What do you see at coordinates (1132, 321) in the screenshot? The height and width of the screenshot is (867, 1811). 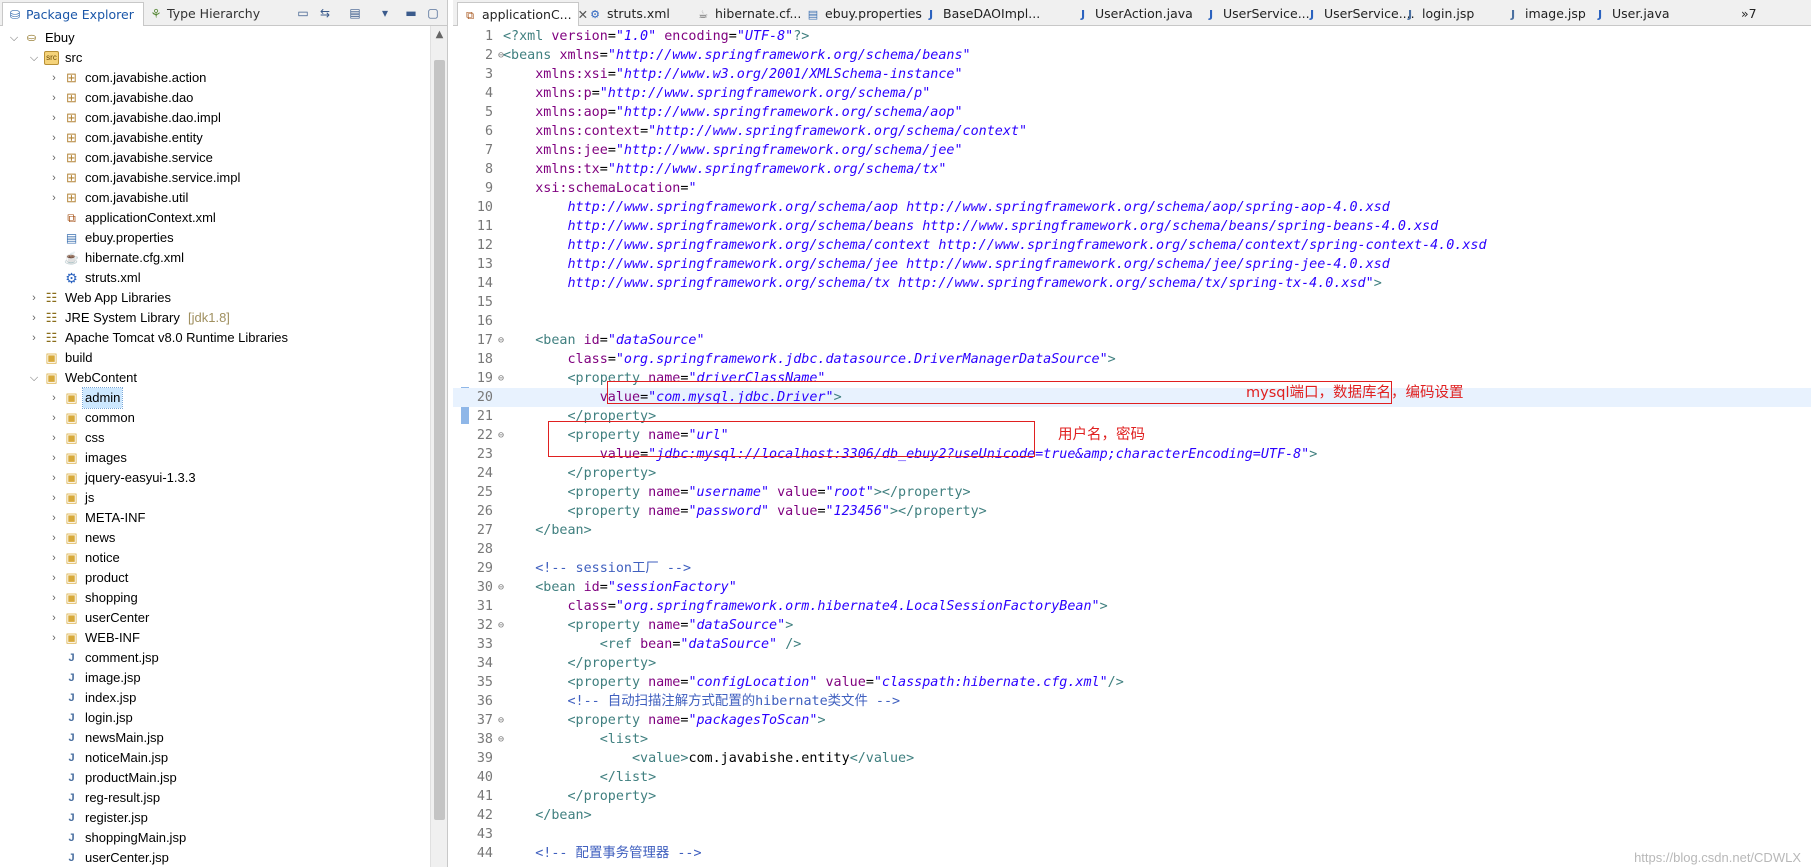 I see `code-line: 16` at bounding box center [1132, 321].